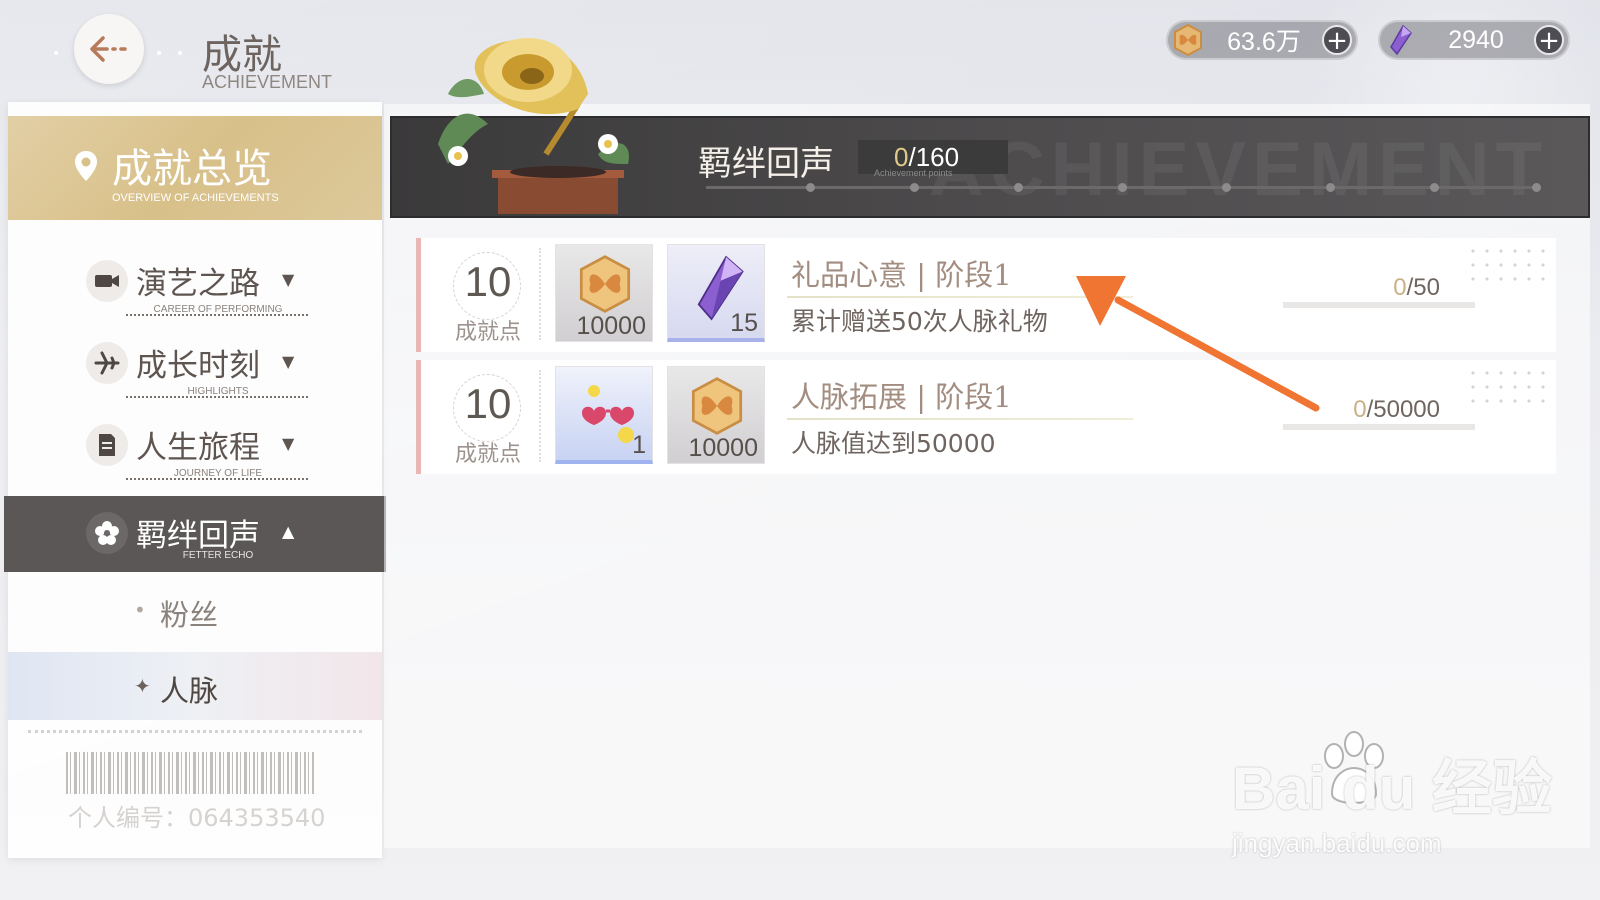 This screenshot has height=900, width=1600. I want to click on player-id: 个人编号：064353540, so click(197, 818).